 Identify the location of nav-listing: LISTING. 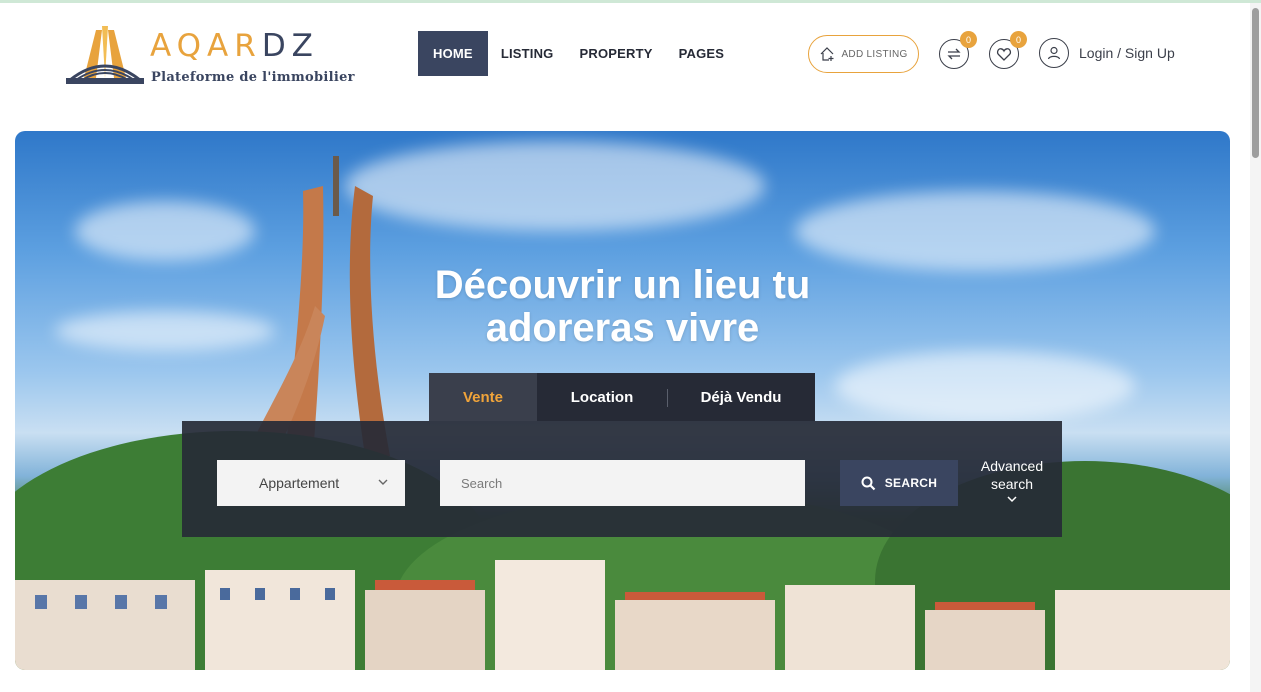
(527, 53).